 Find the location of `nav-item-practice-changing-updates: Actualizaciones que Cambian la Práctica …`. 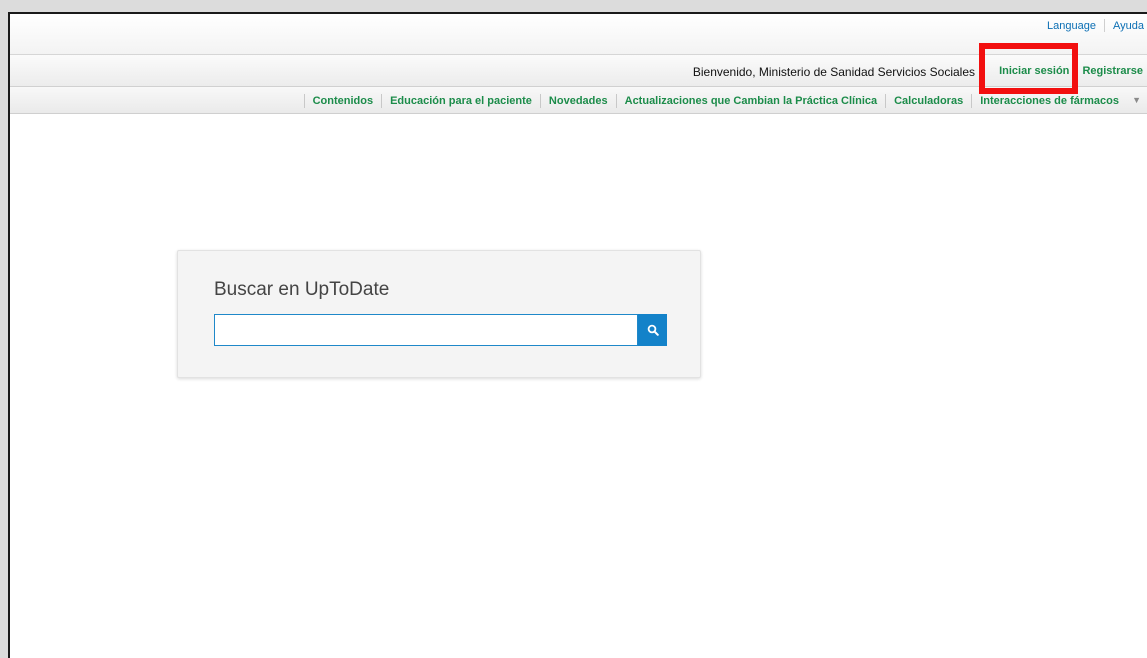

nav-item-practice-changing-updates: Actualizaciones que Cambian la Práctica … is located at coordinates (751, 101).